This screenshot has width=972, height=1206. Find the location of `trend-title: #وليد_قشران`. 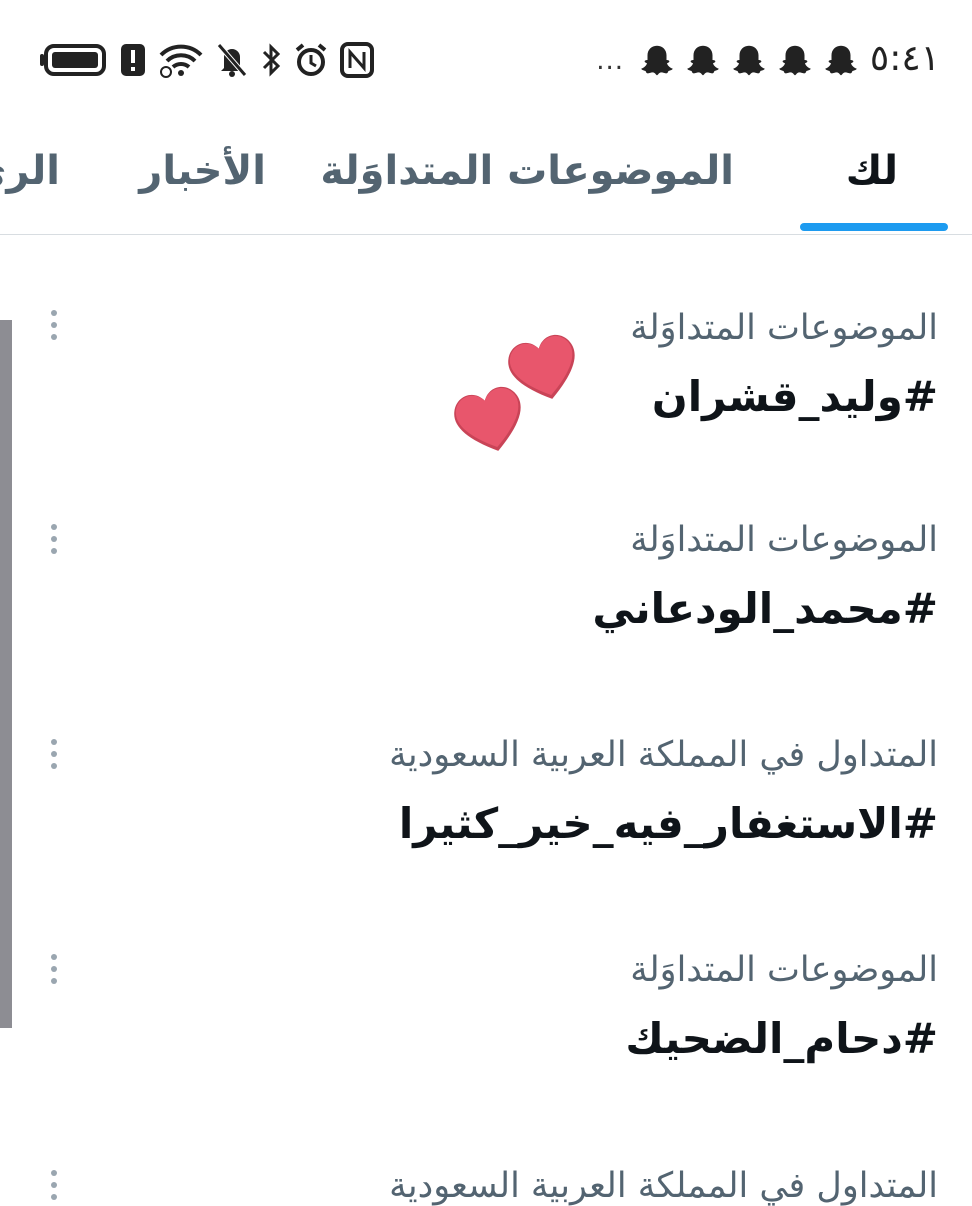

trend-title: #وليد_قشران is located at coordinates (795, 396).